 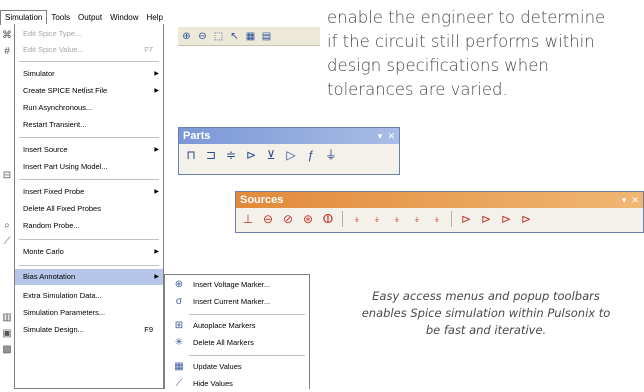 I want to click on menu-tools: Tools, so click(x=60, y=18).